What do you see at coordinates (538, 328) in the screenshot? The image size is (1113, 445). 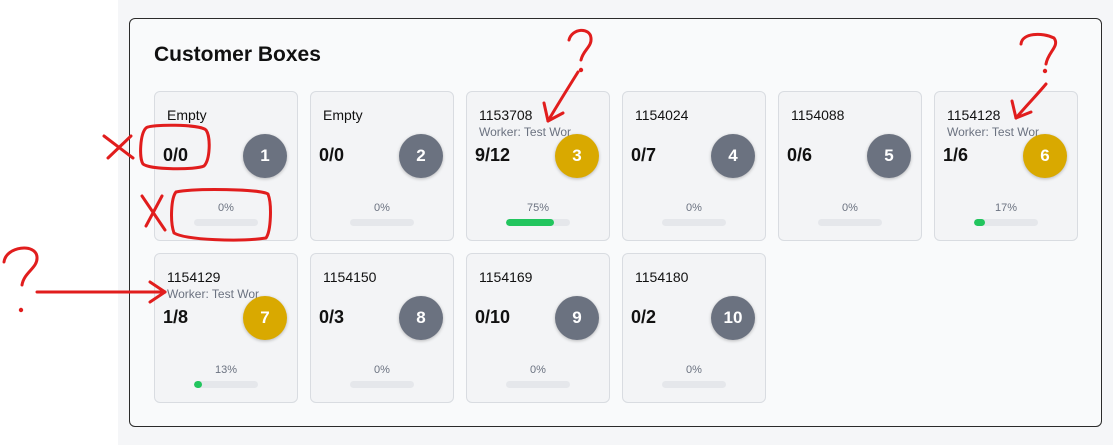 I see `customer-box: 1154169 0/10 9 0%` at bounding box center [538, 328].